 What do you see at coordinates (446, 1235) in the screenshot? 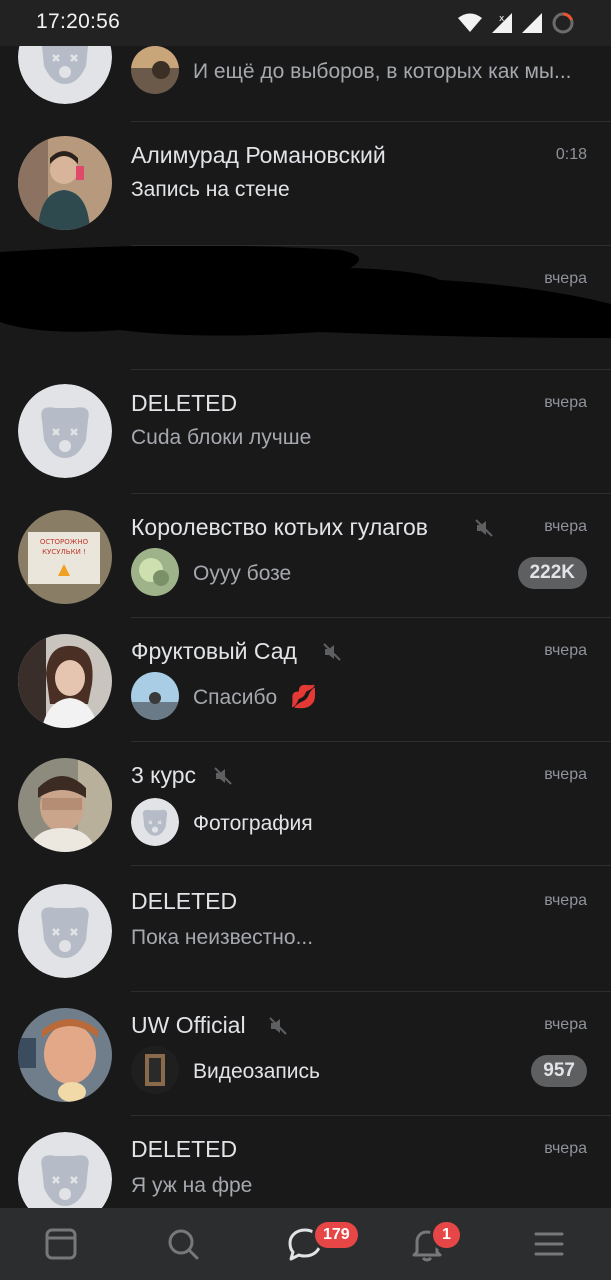
I see `notifications-badge: 1` at bounding box center [446, 1235].